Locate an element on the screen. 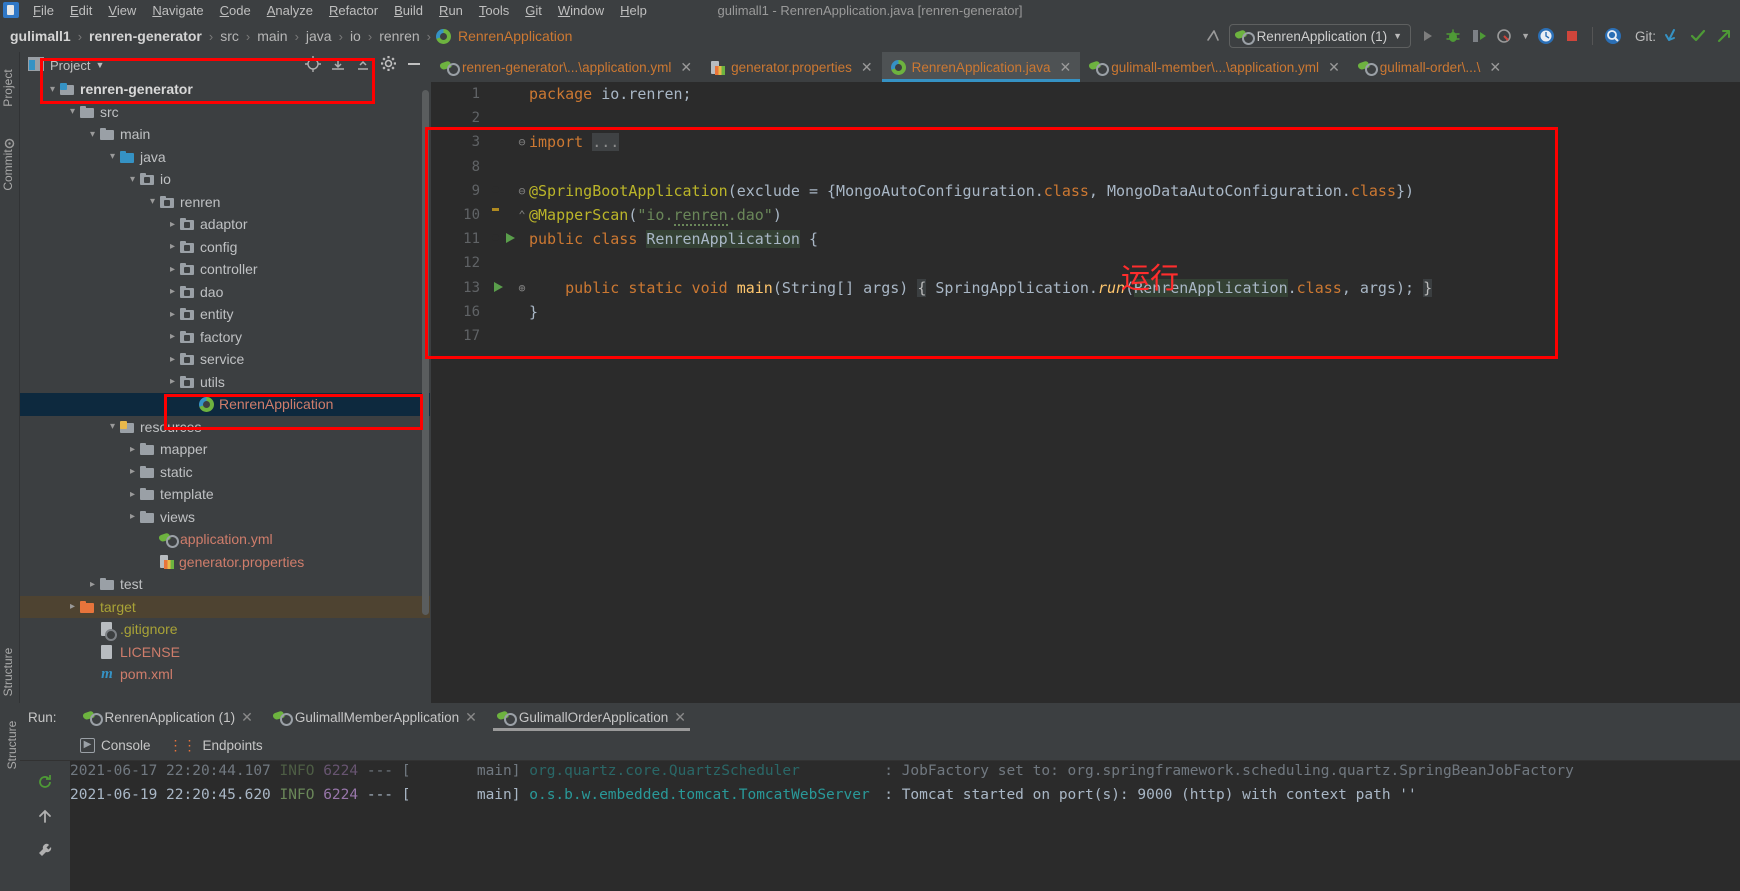 The image size is (1740, 891). menu-item-git: Git is located at coordinates (533, 10).